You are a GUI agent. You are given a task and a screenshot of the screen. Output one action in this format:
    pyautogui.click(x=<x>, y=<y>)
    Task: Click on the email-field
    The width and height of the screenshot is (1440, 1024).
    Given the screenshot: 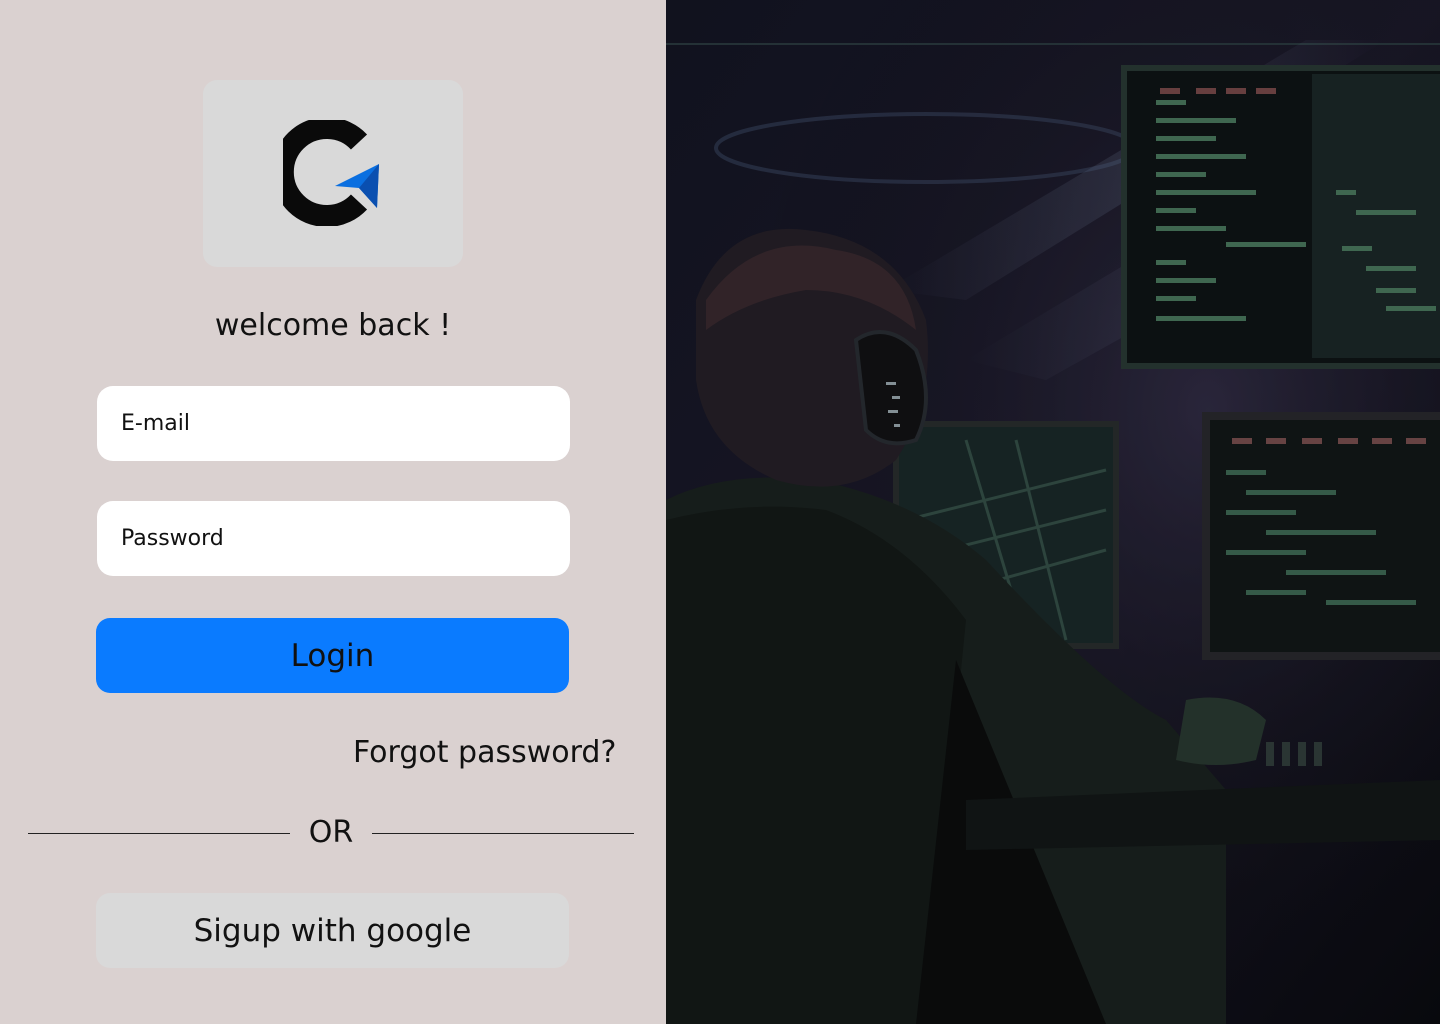 What is the action you would take?
    pyautogui.click(x=333, y=423)
    